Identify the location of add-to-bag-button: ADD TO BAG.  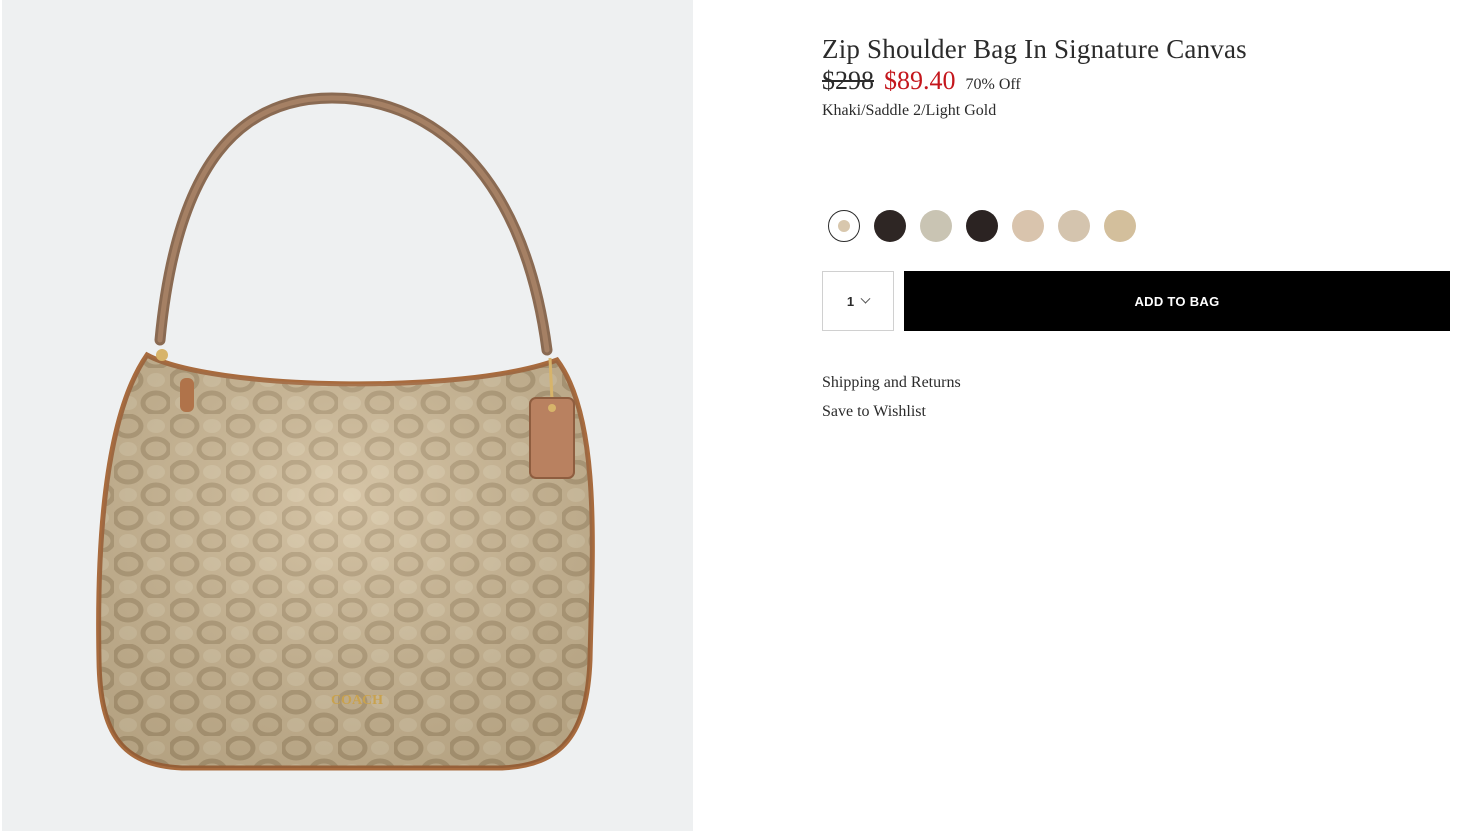
(1177, 301).